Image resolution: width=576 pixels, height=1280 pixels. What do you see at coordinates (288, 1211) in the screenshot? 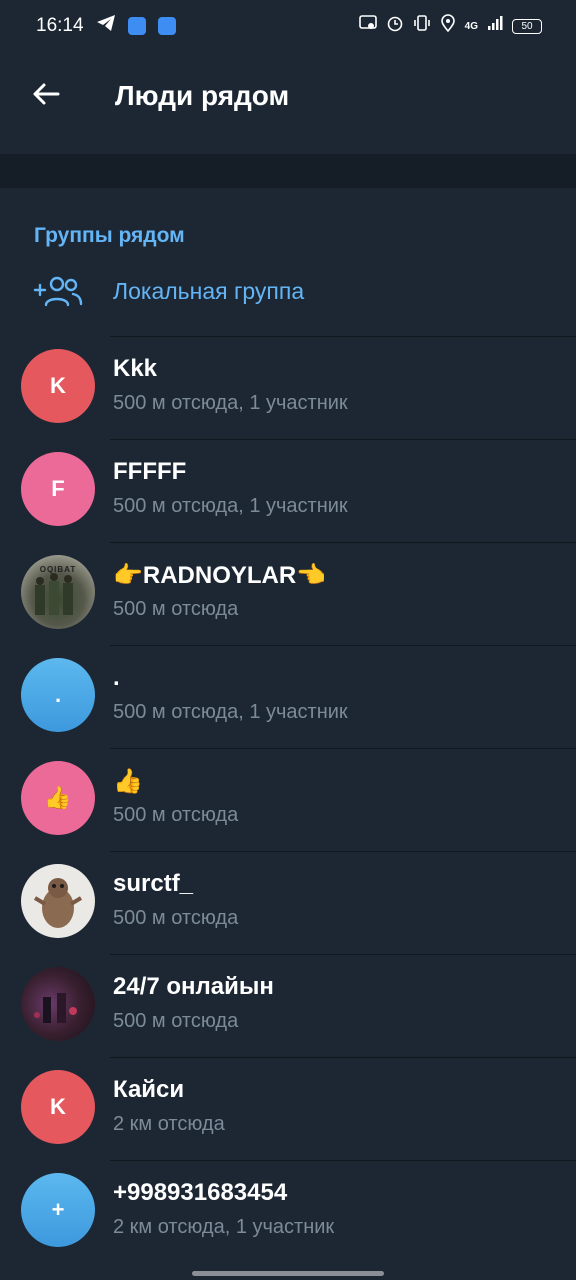
I see `list-item-group: + +998931683454 2 км отсюда, 1 участник` at bounding box center [288, 1211].